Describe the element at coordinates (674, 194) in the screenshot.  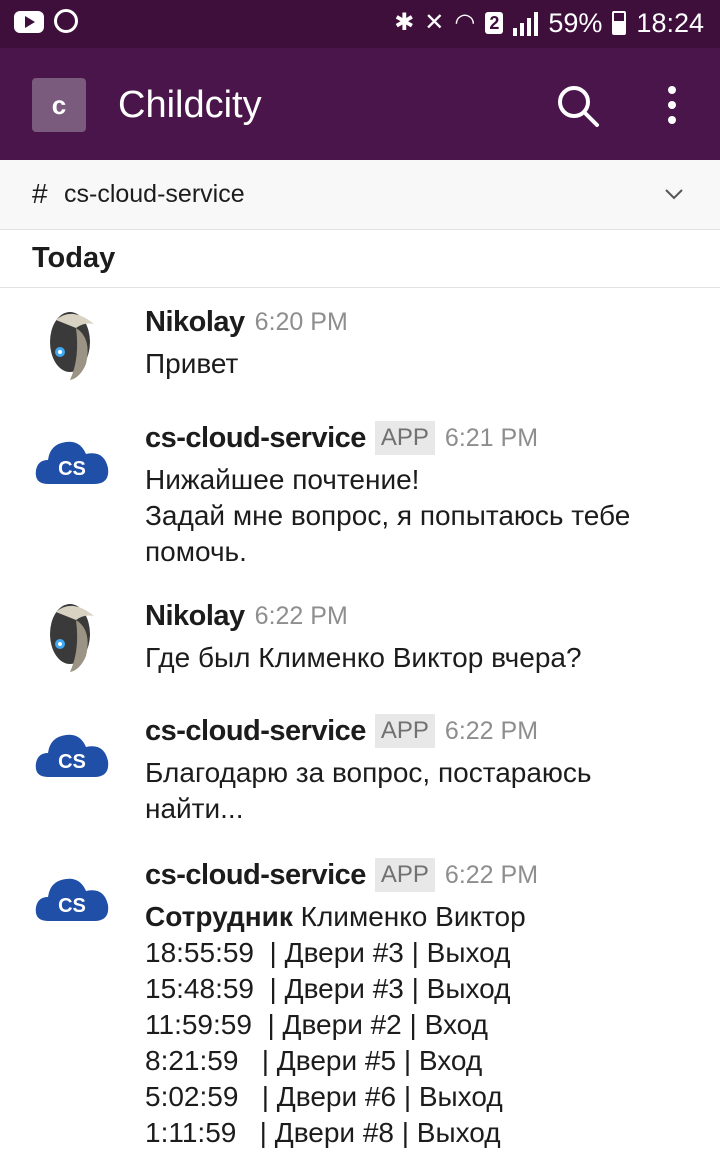
I see `chevron-down-icon` at that location.